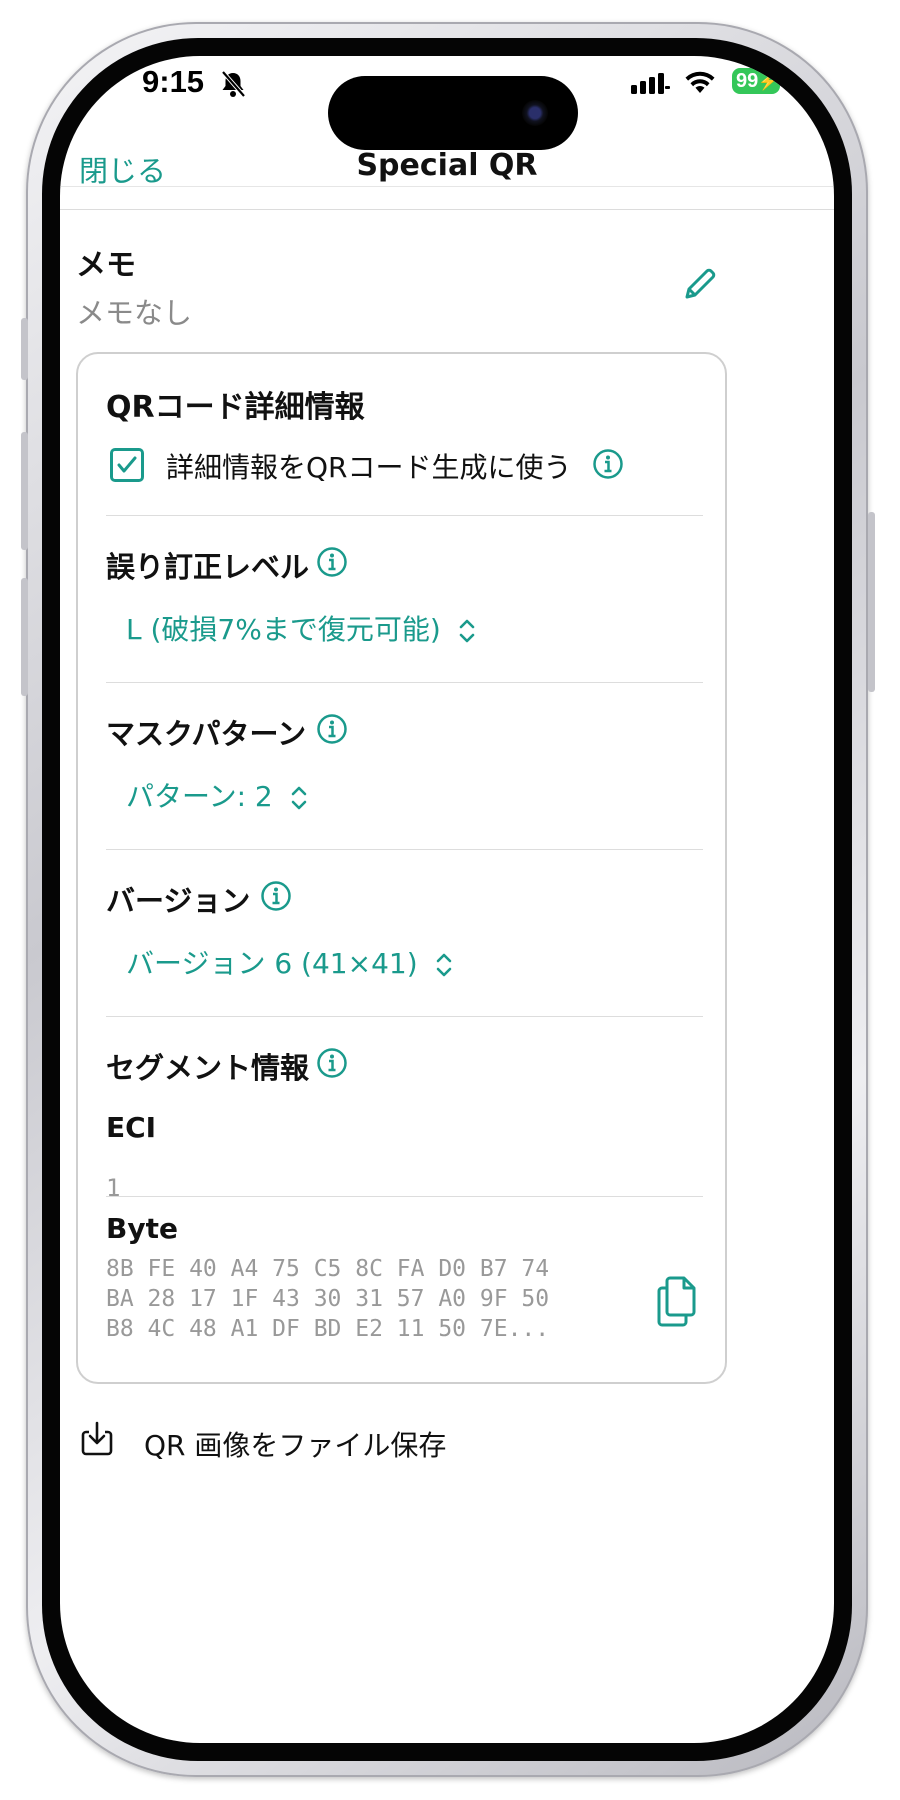 The width and height of the screenshot is (900, 1800). Describe the element at coordinates (447, 1439) in the screenshot. I see `save-image-row: QR 画像をファイル保存` at that location.